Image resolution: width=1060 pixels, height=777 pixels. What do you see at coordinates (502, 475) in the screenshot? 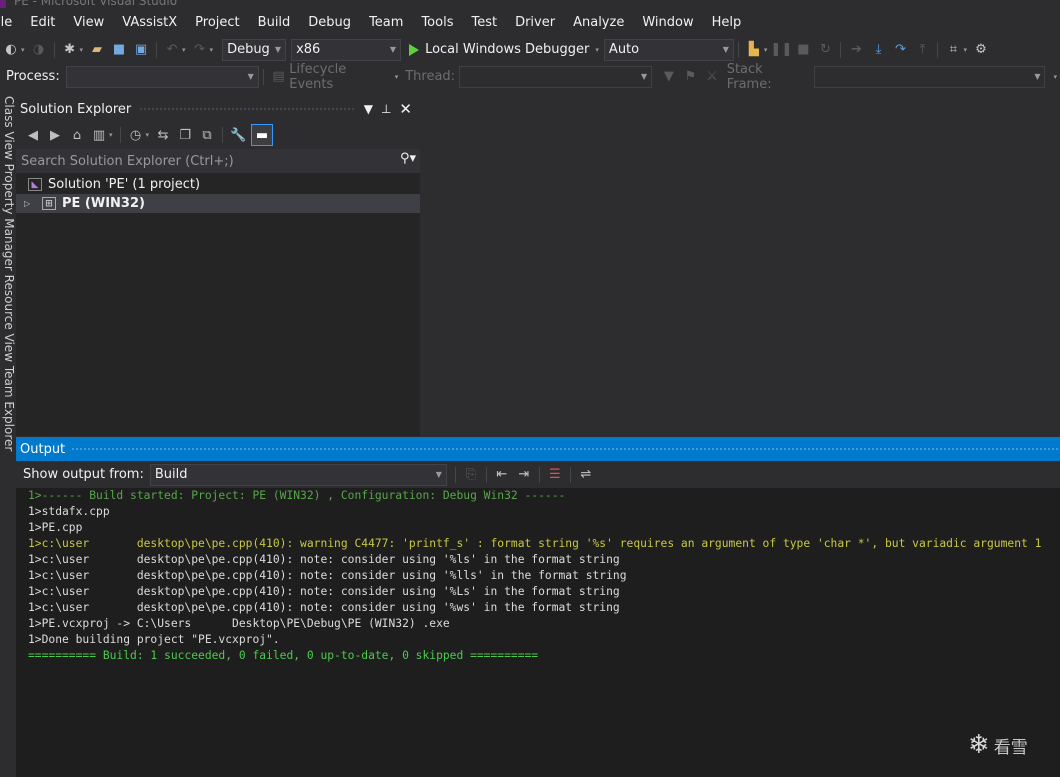
I see `go-to-previous-message-icon: ⇤` at bounding box center [502, 475].